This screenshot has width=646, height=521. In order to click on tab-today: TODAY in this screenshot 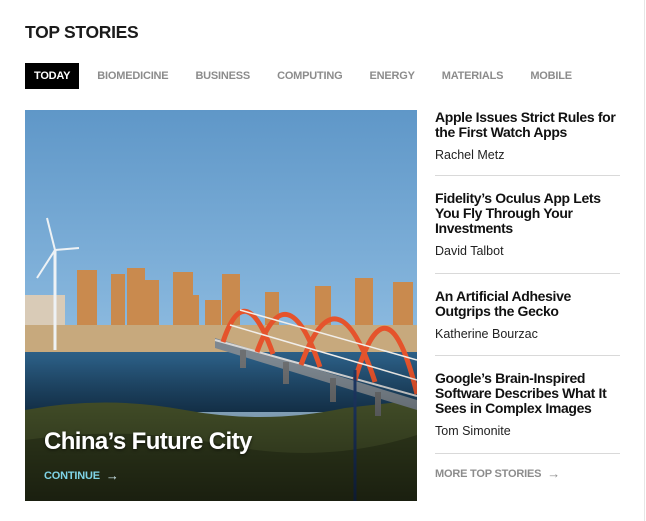, I will do `click(52, 76)`.